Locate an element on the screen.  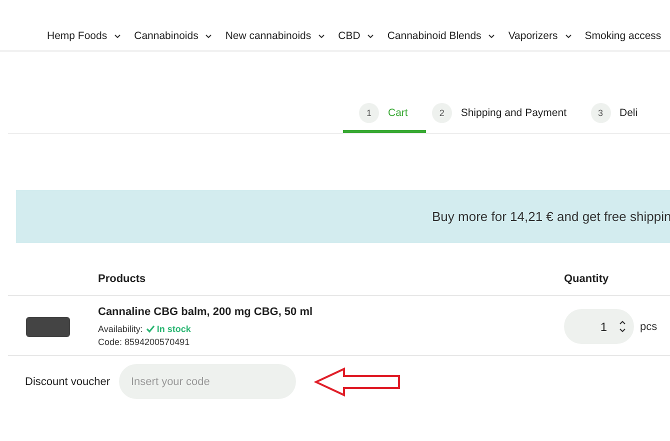
checkout-step-tab: 2 Shipping and Payment is located at coordinates (508, 114).